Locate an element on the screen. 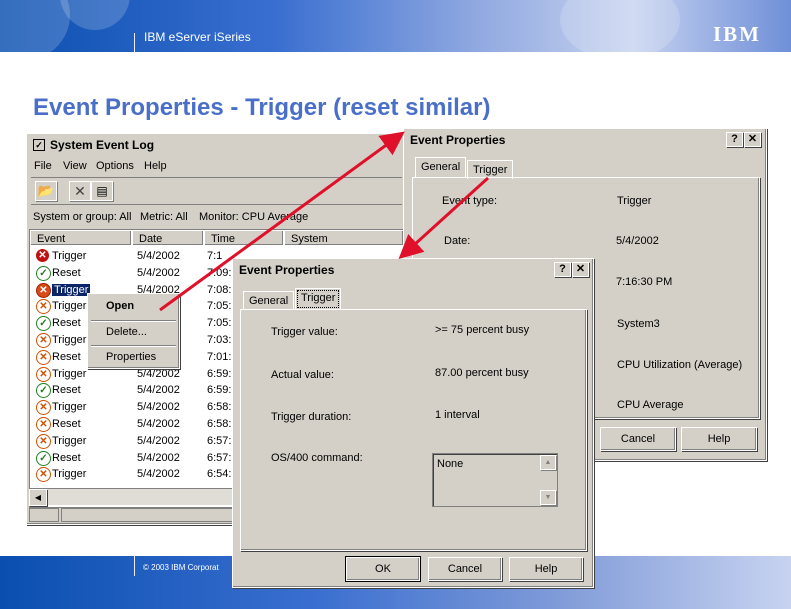  field-value: 5/4/2002 is located at coordinates (637, 241).